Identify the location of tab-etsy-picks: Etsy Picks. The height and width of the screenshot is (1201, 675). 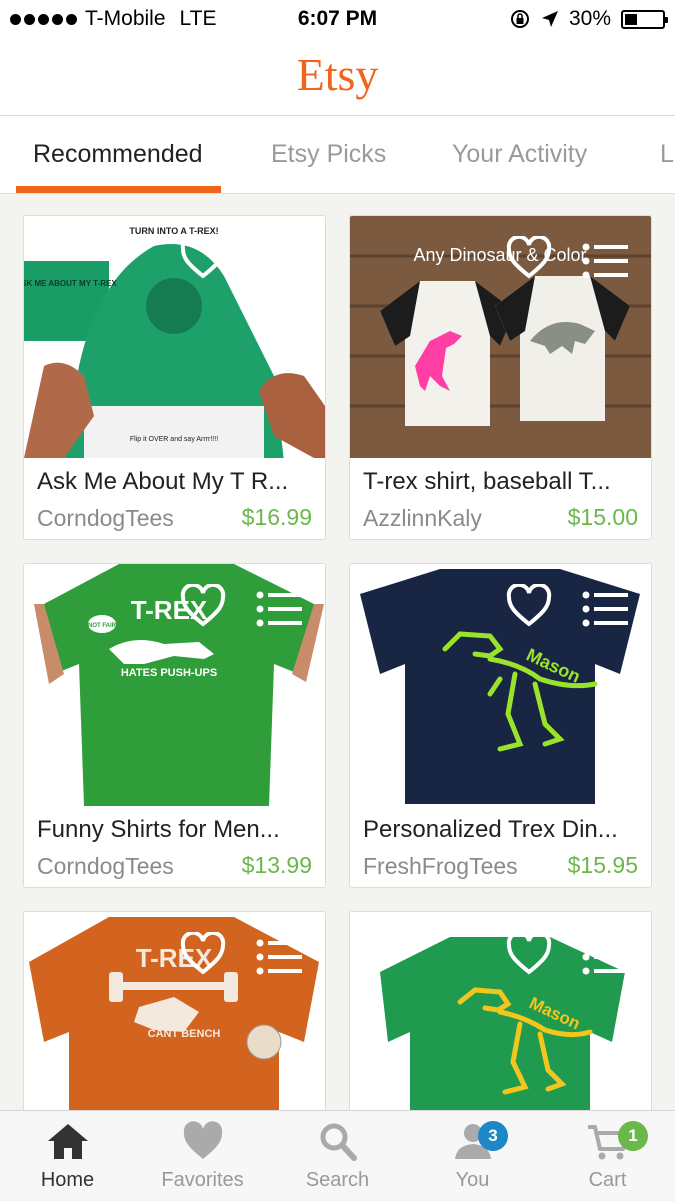
(328, 154).